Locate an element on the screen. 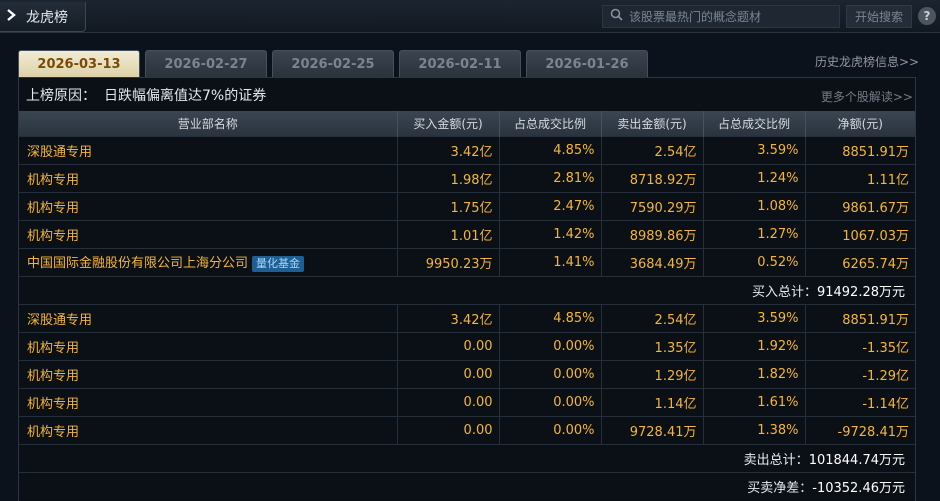 Image resolution: width=940 pixels, height=501 pixels. history-link: 历史龙虎榜信息>> is located at coordinates (867, 61).